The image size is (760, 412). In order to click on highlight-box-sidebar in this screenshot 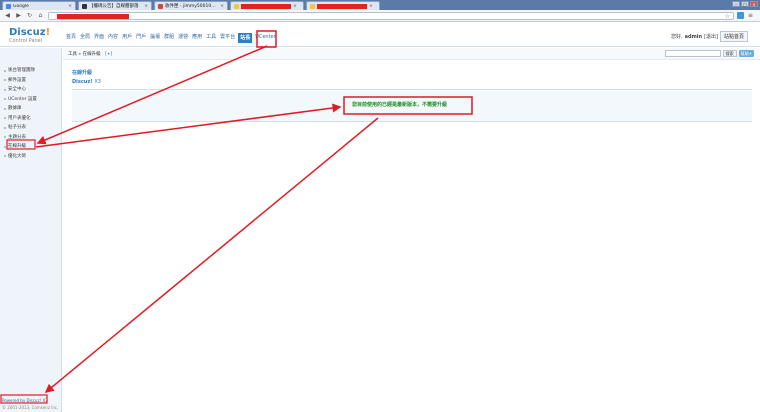, I will do `click(21, 144)`.